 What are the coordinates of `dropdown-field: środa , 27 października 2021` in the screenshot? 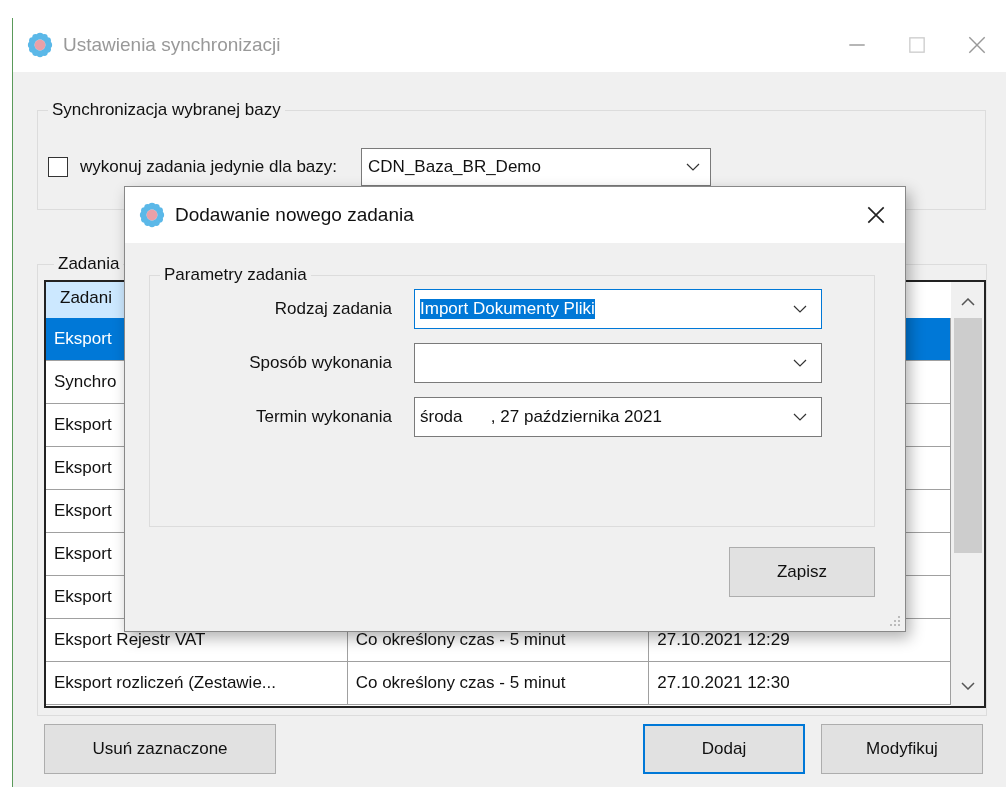 It's located at (618, 417).